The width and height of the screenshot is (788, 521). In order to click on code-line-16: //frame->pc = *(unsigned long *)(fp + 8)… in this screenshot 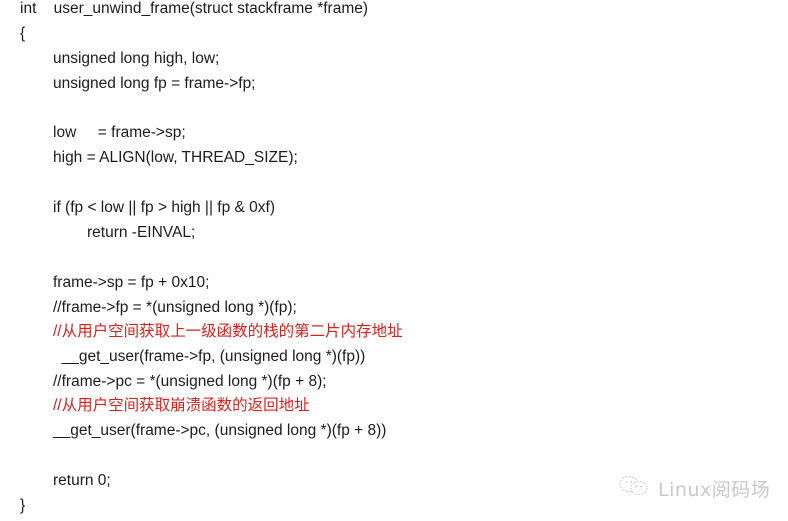, I will do `click(190, 381)`.